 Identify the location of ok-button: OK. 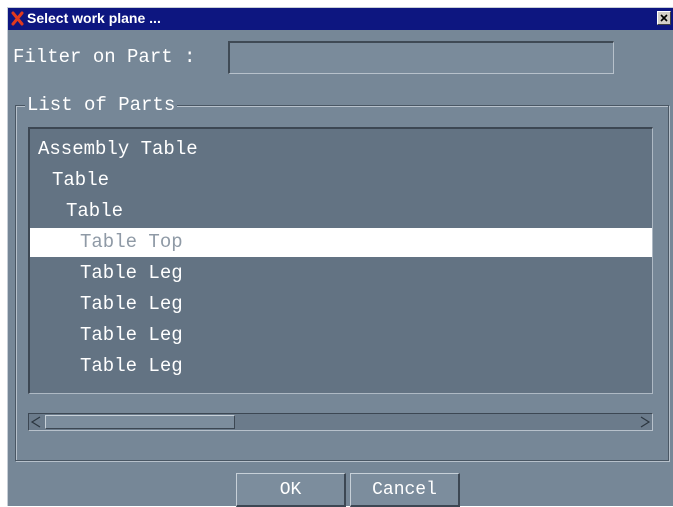
(291, 490).